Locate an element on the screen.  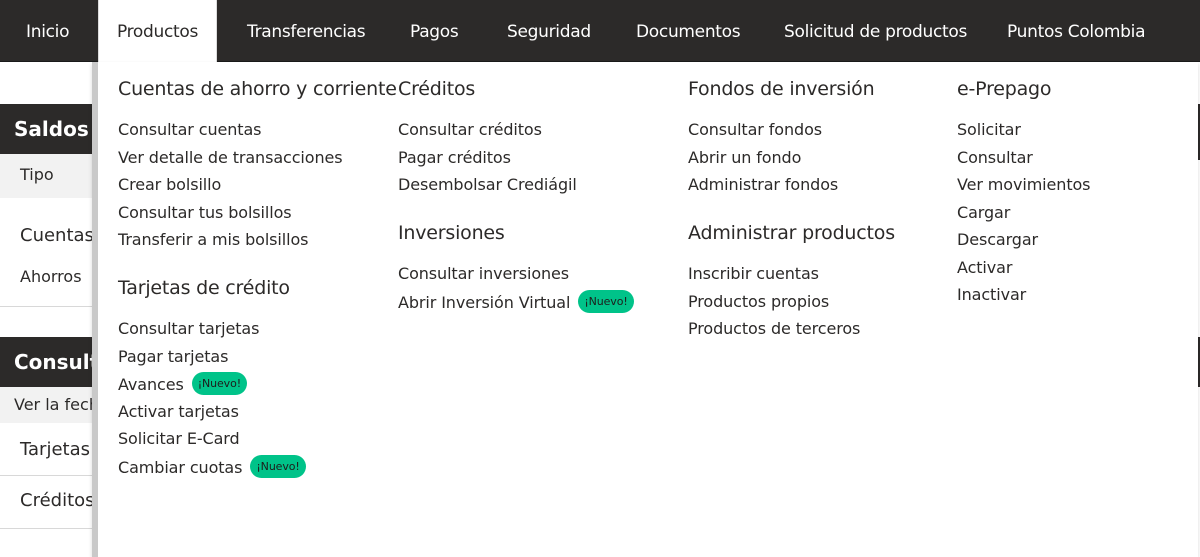
link-avances-label: Avances is located at coordinates (151, 384).